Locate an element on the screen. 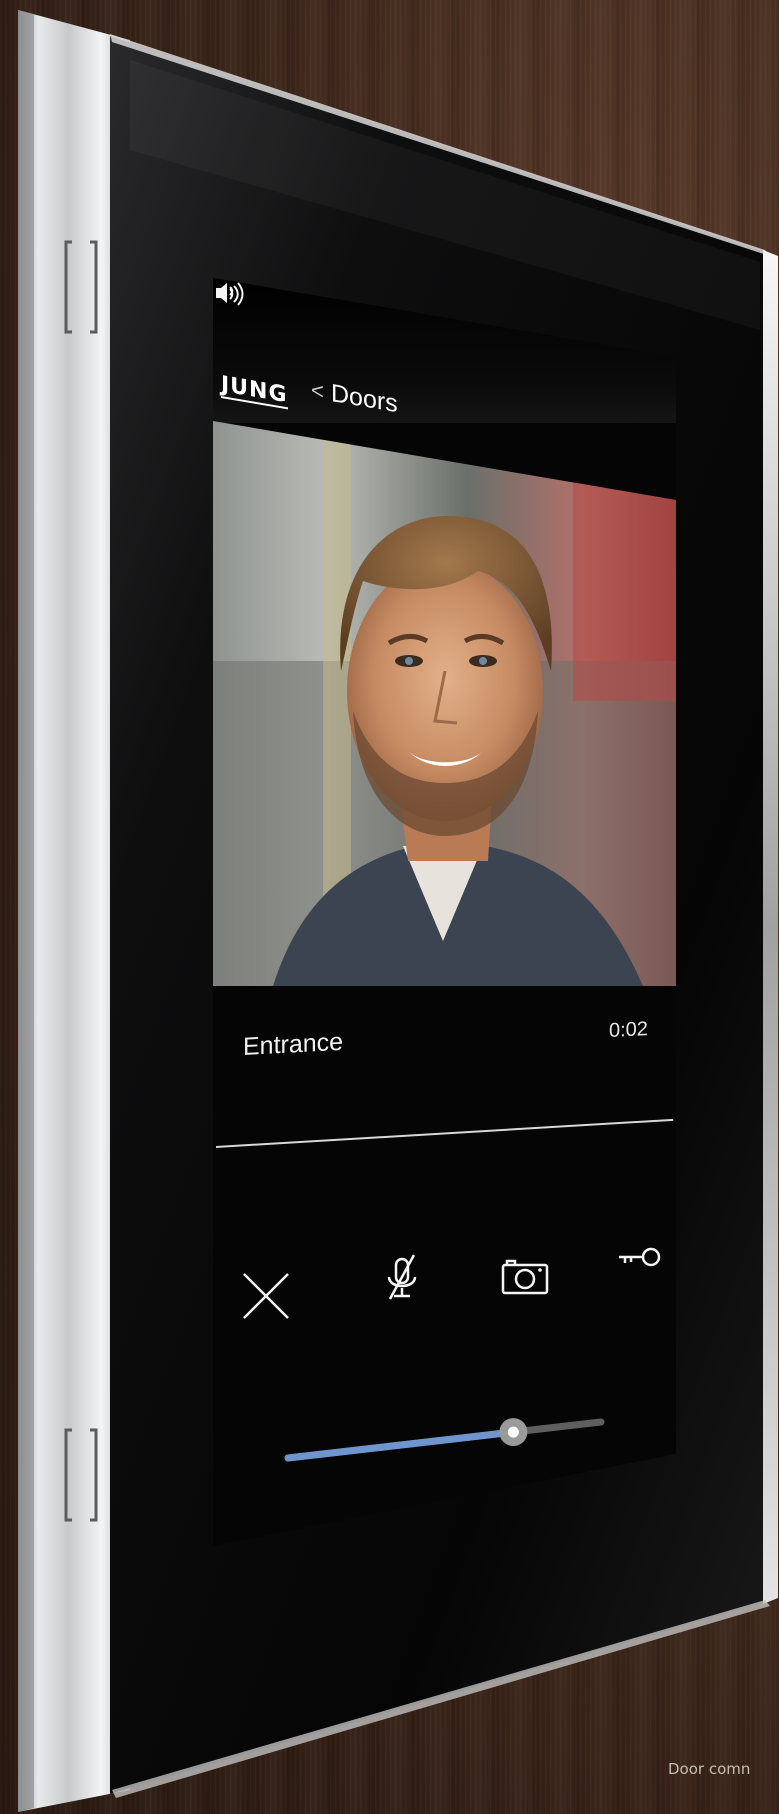 This screenshot has width=779, height=1814. volume-fill is located at coordinates (400, 1445).